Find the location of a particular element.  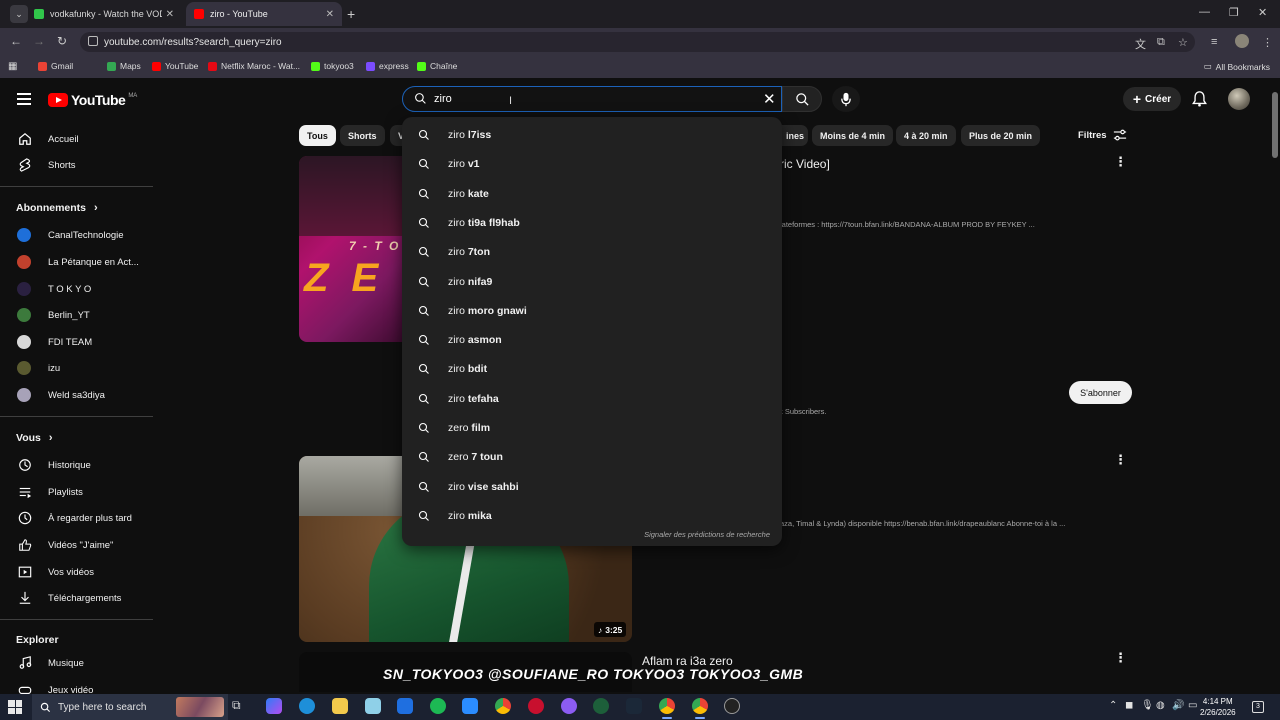

copilot-icon is located at coordinates (274, 706).